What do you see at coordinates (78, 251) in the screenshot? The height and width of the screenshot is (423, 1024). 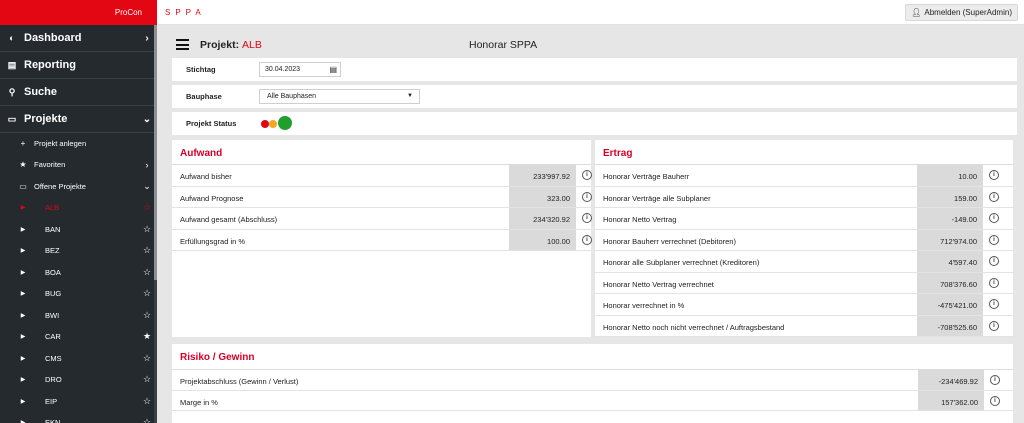 I see `sidebar-project-item: ▶ BEZ ☆` at bounding box center [78, 251].